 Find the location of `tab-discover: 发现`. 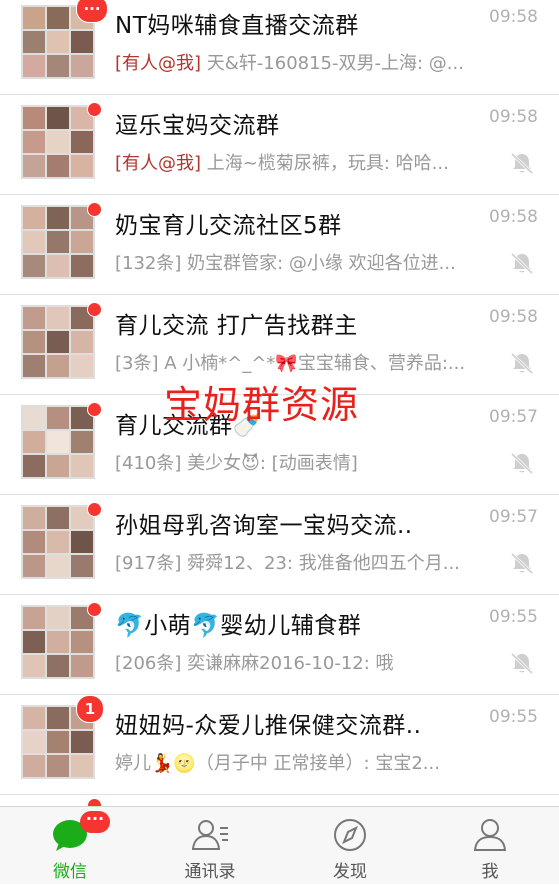

tab-discover: 发现 is located at coordinates (350, 846).